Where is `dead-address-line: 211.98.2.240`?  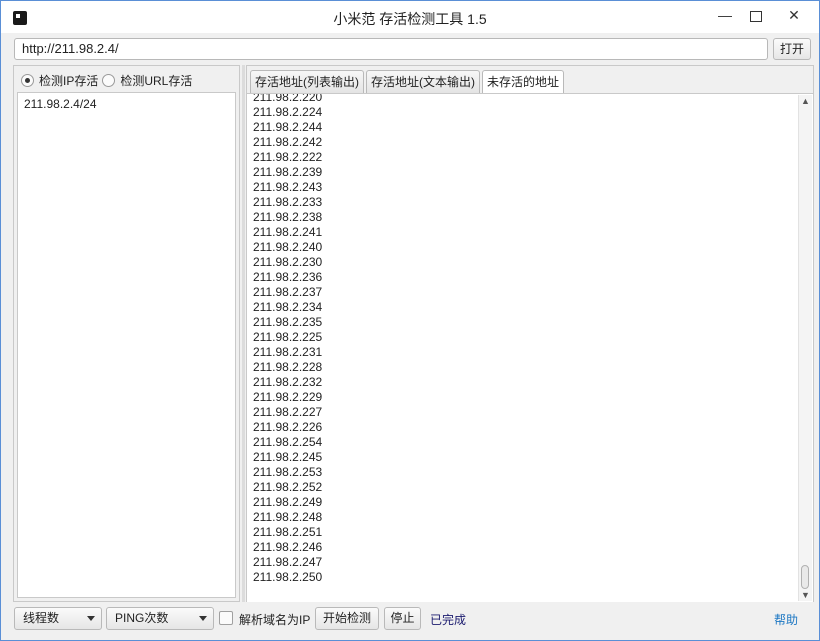
dead-address-line: 211.98.2.240 is located at coordinates (288, 247).